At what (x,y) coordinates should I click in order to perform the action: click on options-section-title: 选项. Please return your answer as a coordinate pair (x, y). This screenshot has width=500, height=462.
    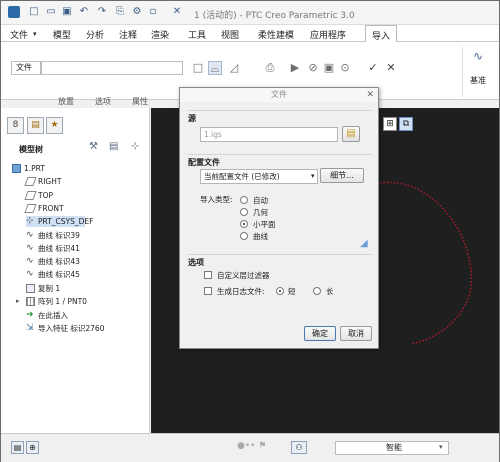
    Looking at the image, I should click on (280, 261).